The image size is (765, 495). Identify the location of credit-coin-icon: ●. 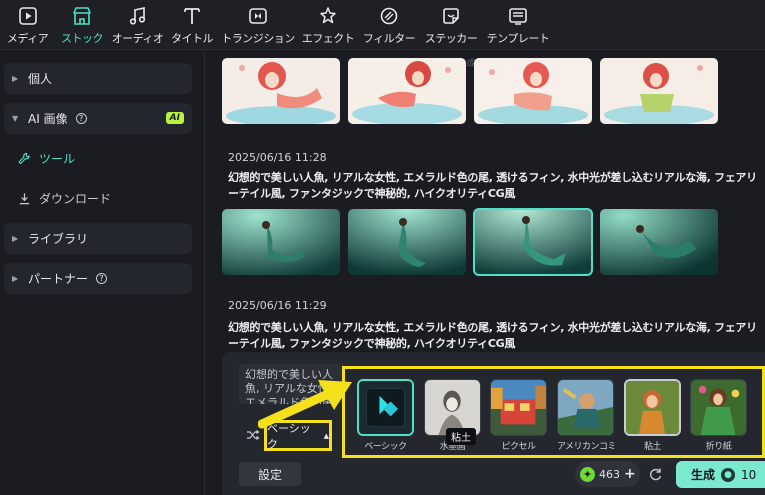
(728, 474).